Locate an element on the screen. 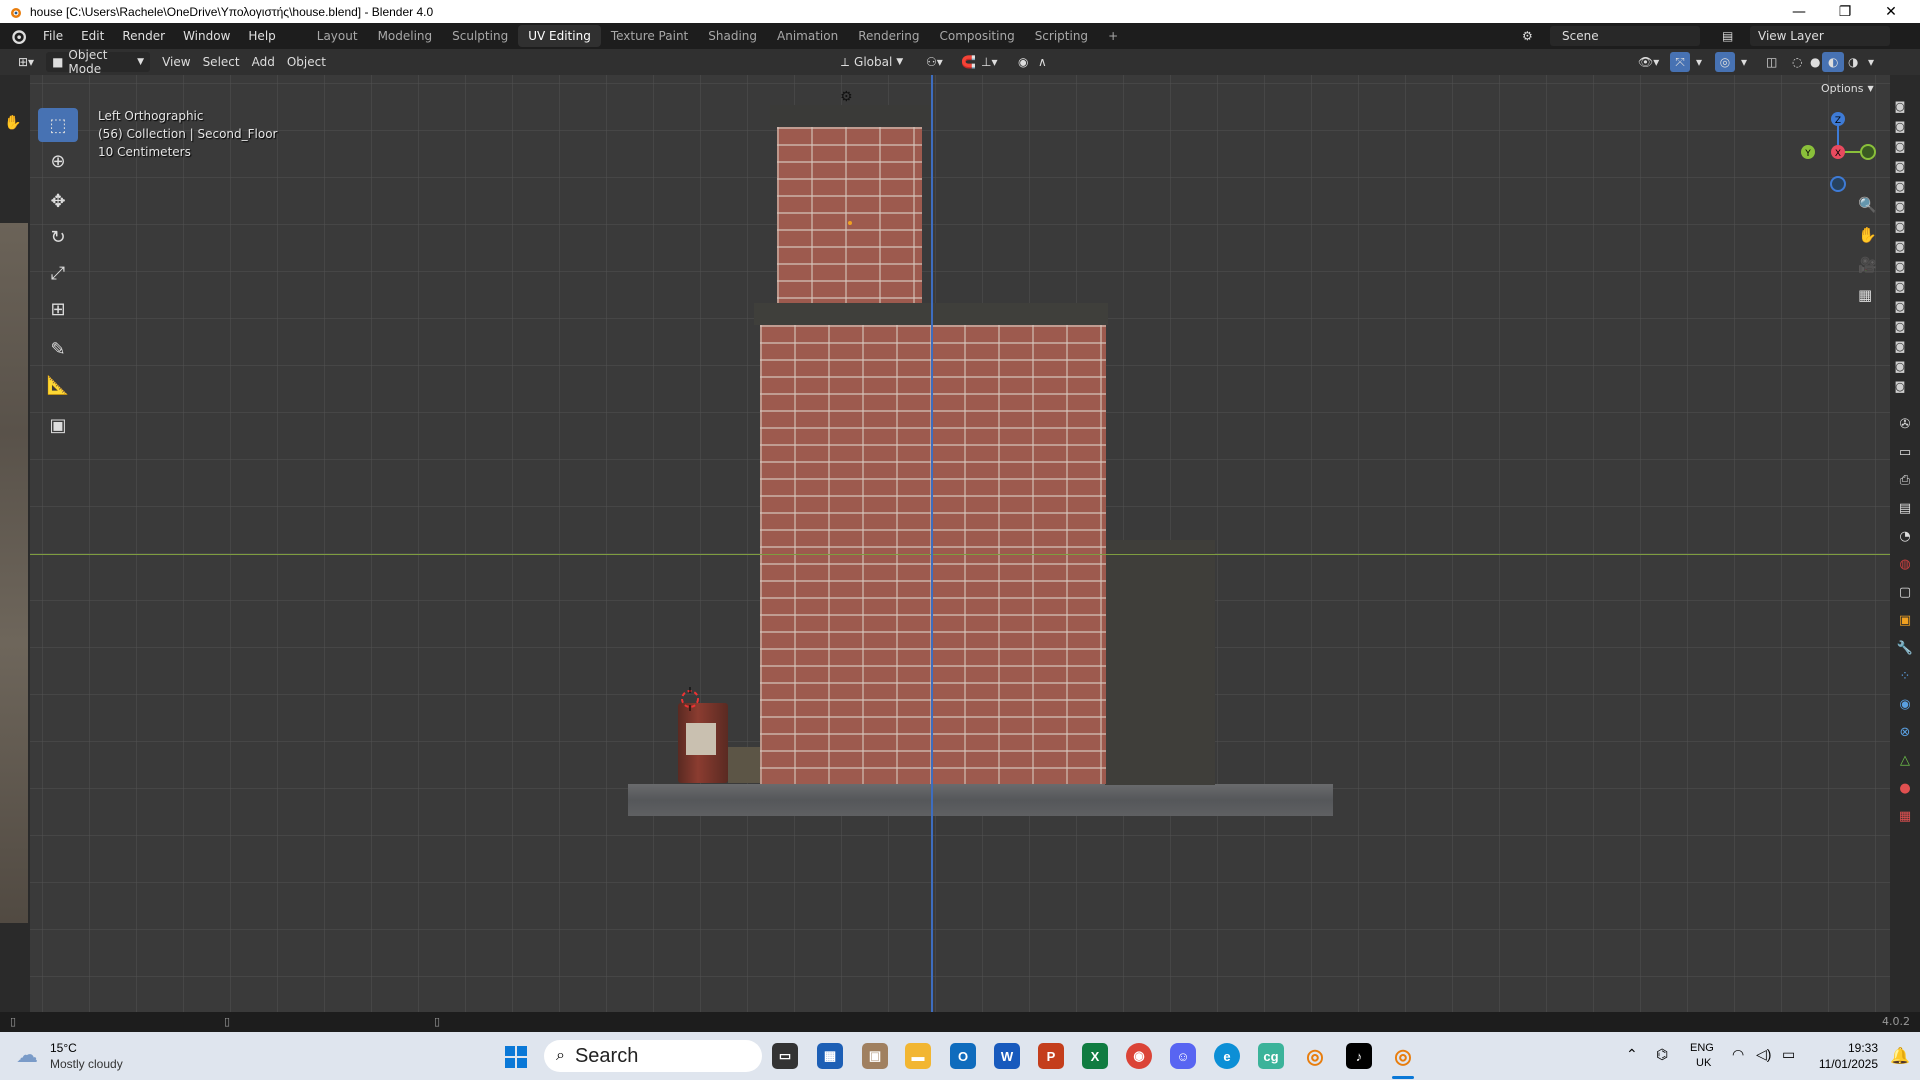 The height and width of the screenshot is (1080, 1920). scene-selector: Scene is located at coordinates (1625, 36).